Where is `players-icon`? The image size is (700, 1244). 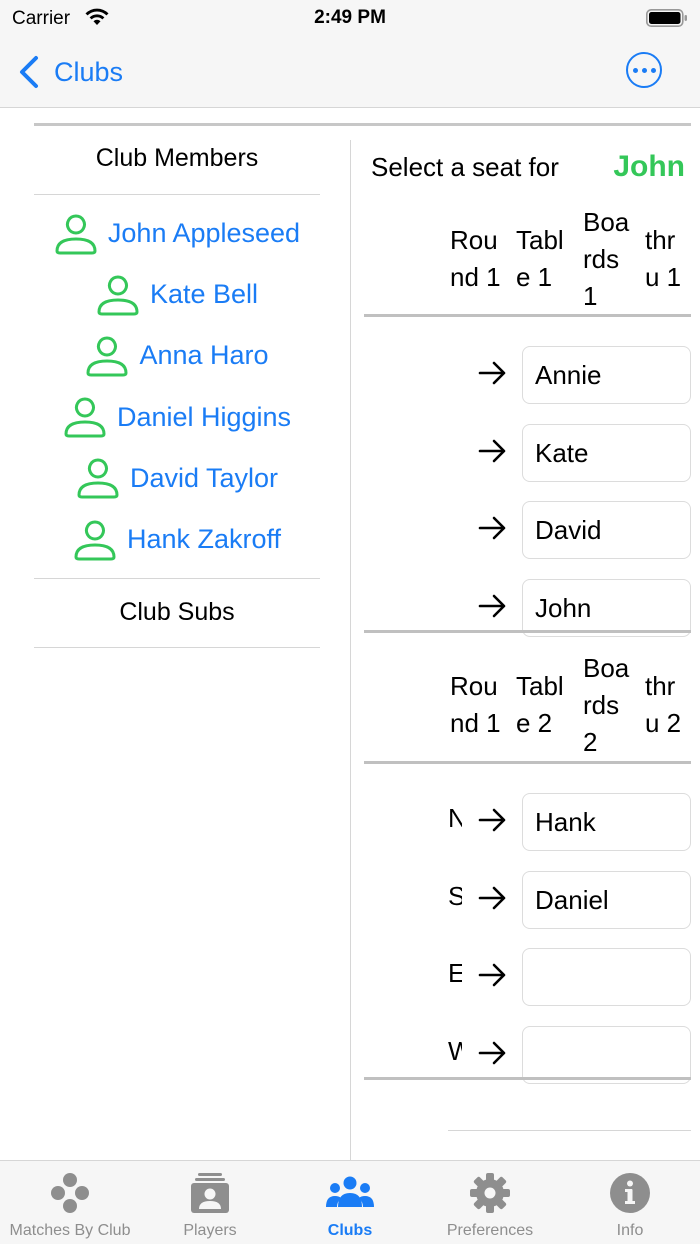 players-icon is located at coordinates (210, 1193).